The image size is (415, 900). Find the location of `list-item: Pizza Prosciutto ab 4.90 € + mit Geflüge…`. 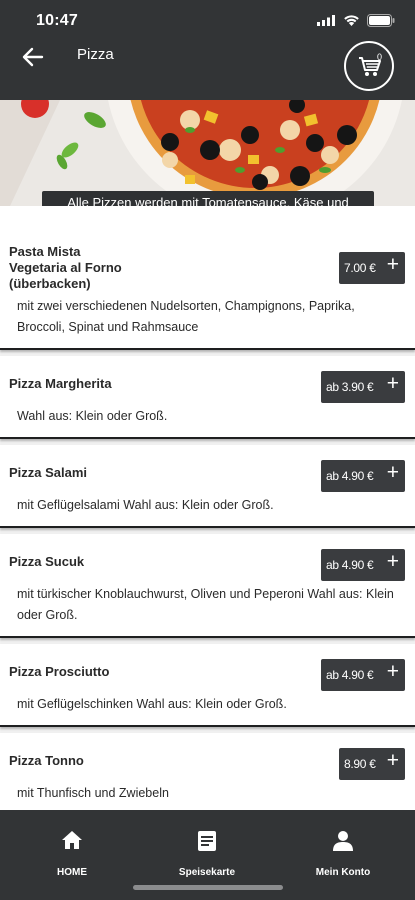

list-item: Pizza Prosciutto ab 4.90 € + mit Geflüge… is located at coordinates (207, 685).